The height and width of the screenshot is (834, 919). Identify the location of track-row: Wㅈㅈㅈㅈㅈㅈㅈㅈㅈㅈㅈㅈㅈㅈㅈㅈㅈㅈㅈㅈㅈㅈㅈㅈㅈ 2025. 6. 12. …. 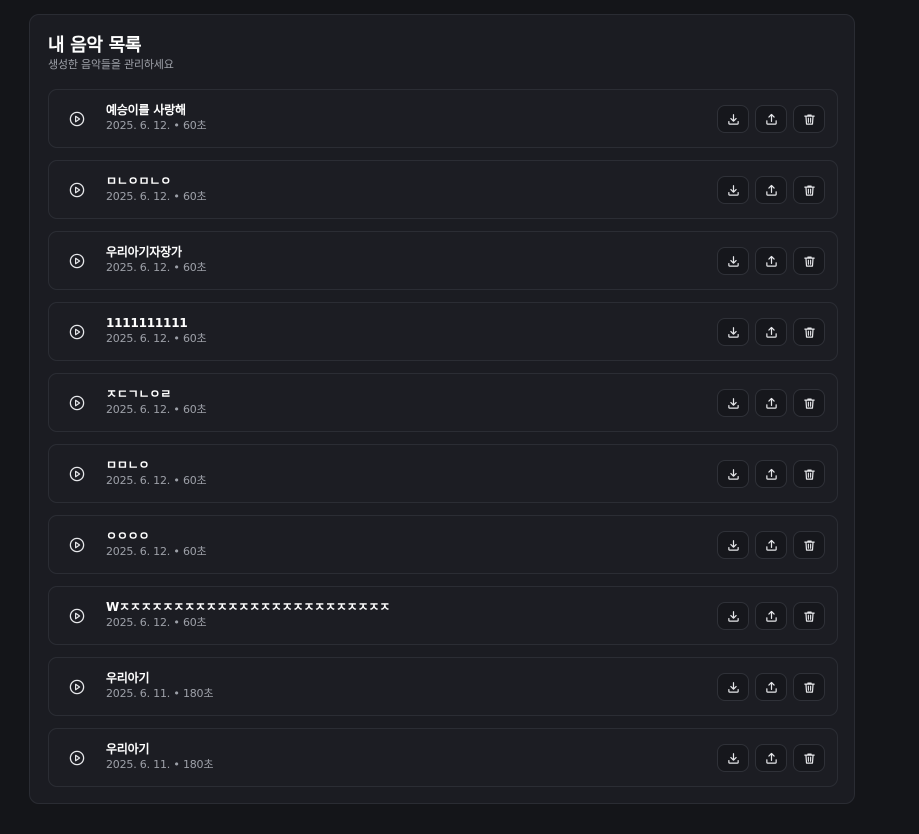
(443, 615).